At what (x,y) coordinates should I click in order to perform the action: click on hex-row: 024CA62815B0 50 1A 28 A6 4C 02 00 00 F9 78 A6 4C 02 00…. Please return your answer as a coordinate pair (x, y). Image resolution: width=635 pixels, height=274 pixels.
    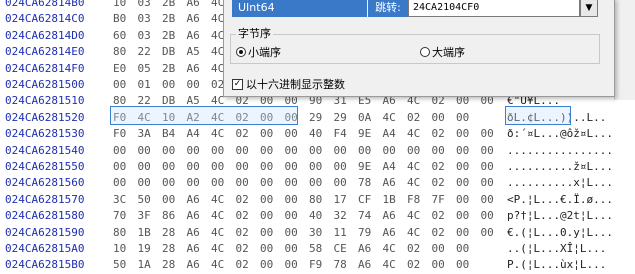
    Looking at the image, I should click on (317, 265).